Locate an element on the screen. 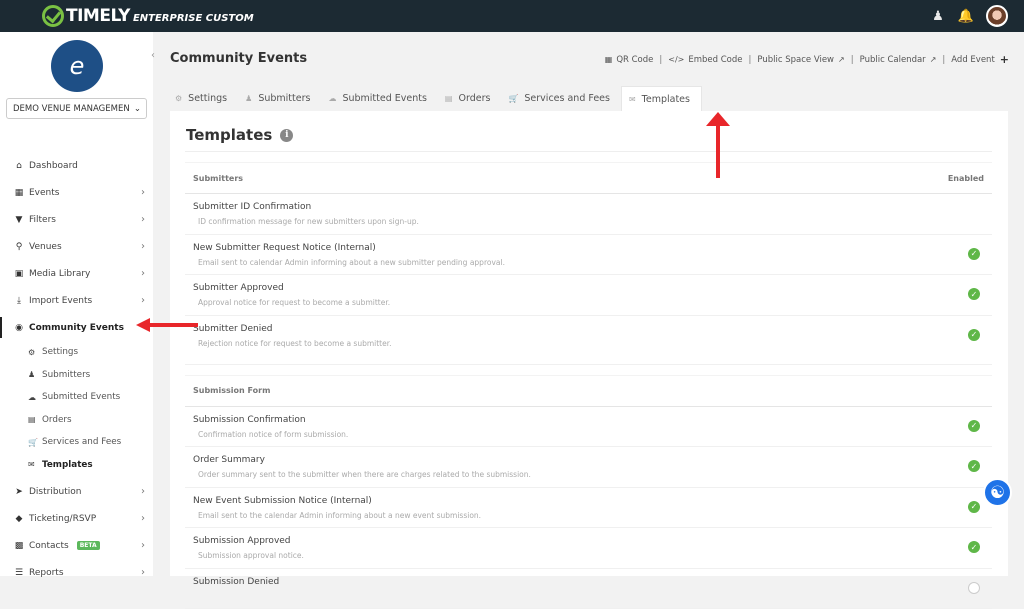  panel-title: Templates i is located at coordinates (239, 135).